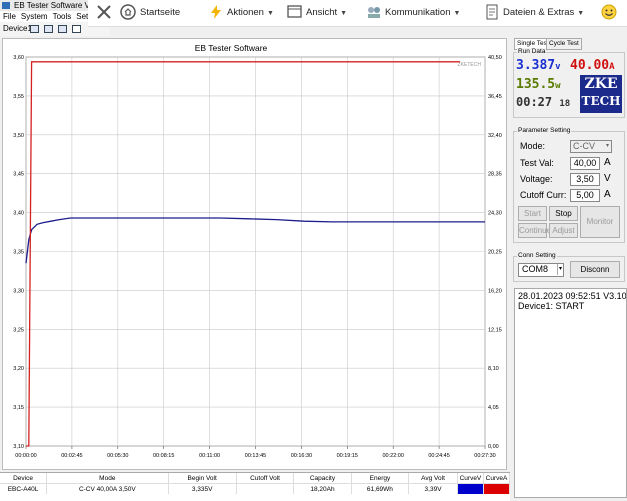 The image size is (627, 501). Describe the element at coordinates (538, 84) in the screenshot. I see `power-readout: 135.5w` at that location.